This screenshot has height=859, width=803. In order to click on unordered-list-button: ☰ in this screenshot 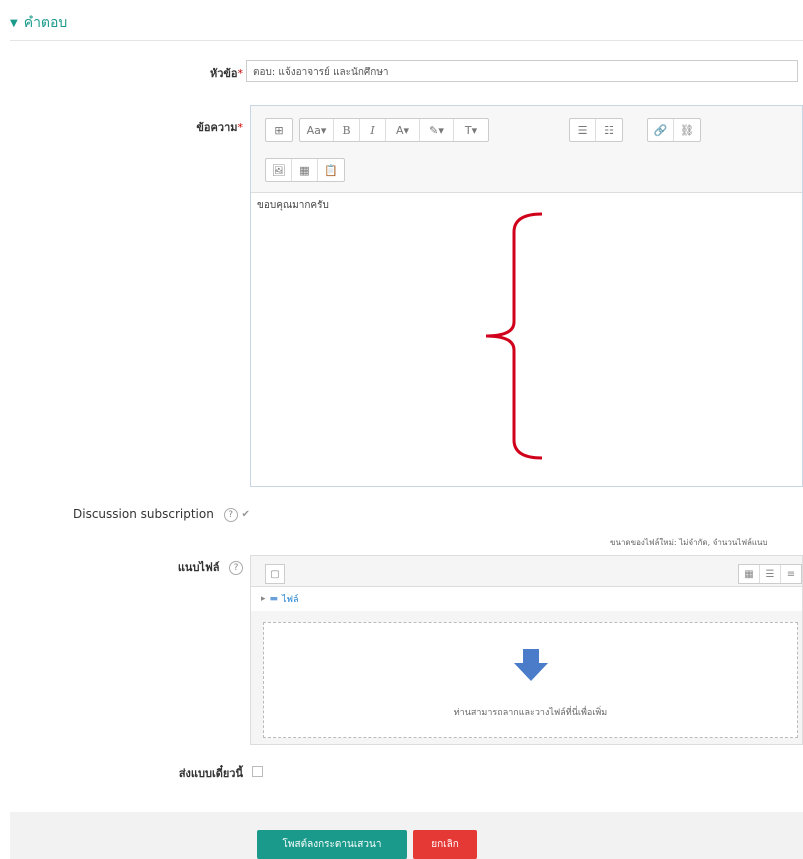, I will do `click(583, 130)`.